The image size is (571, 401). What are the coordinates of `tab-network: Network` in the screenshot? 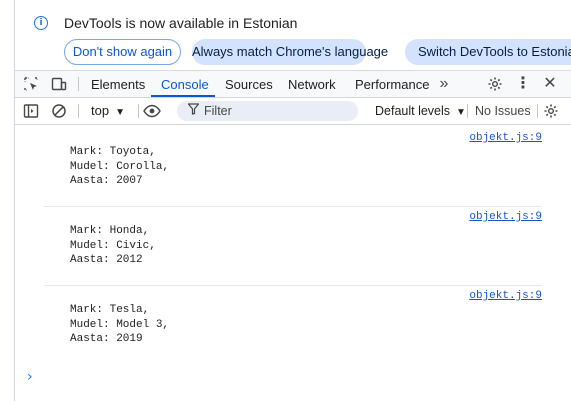 It's located at (312, 84).